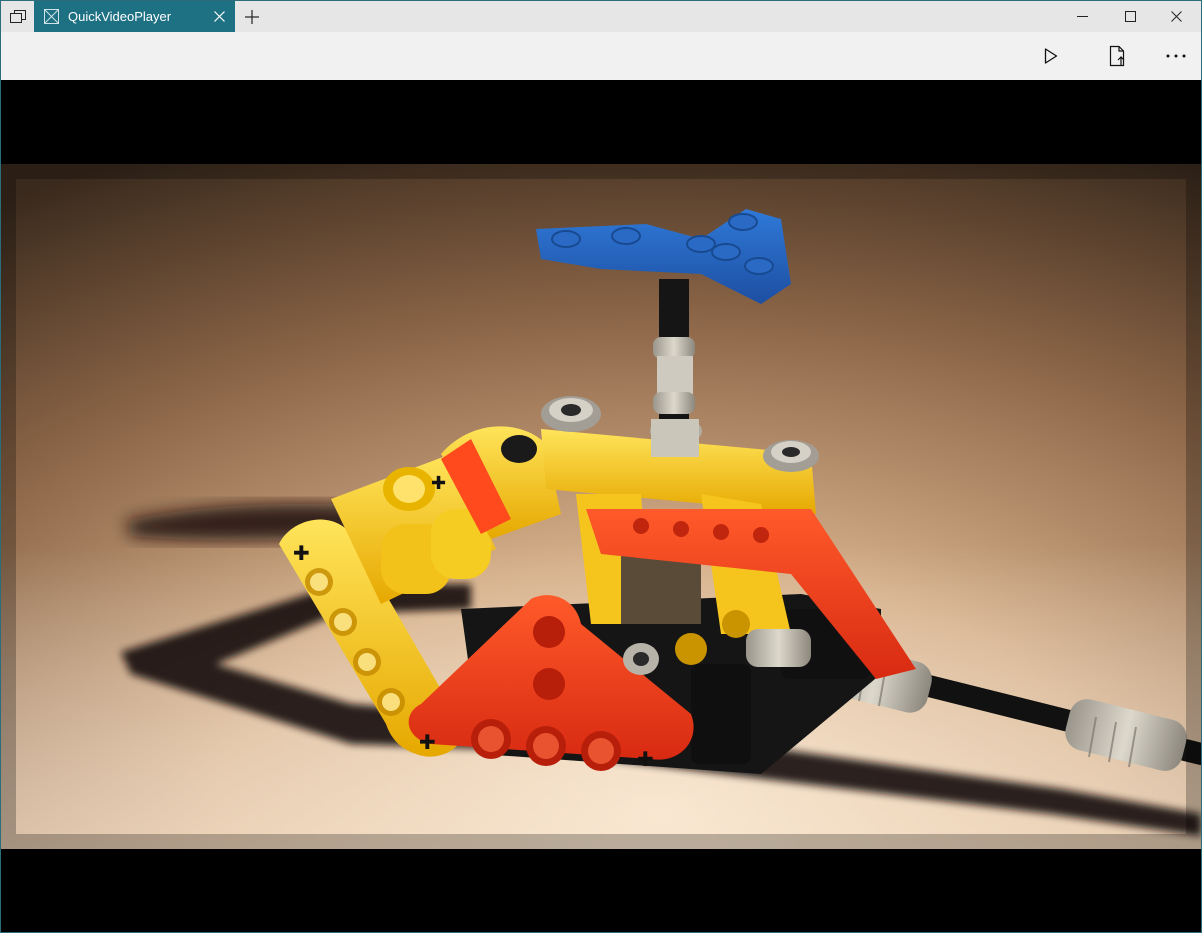 The image size is (1202, 933). I want to click on more-options-button, so click(1176, 56).